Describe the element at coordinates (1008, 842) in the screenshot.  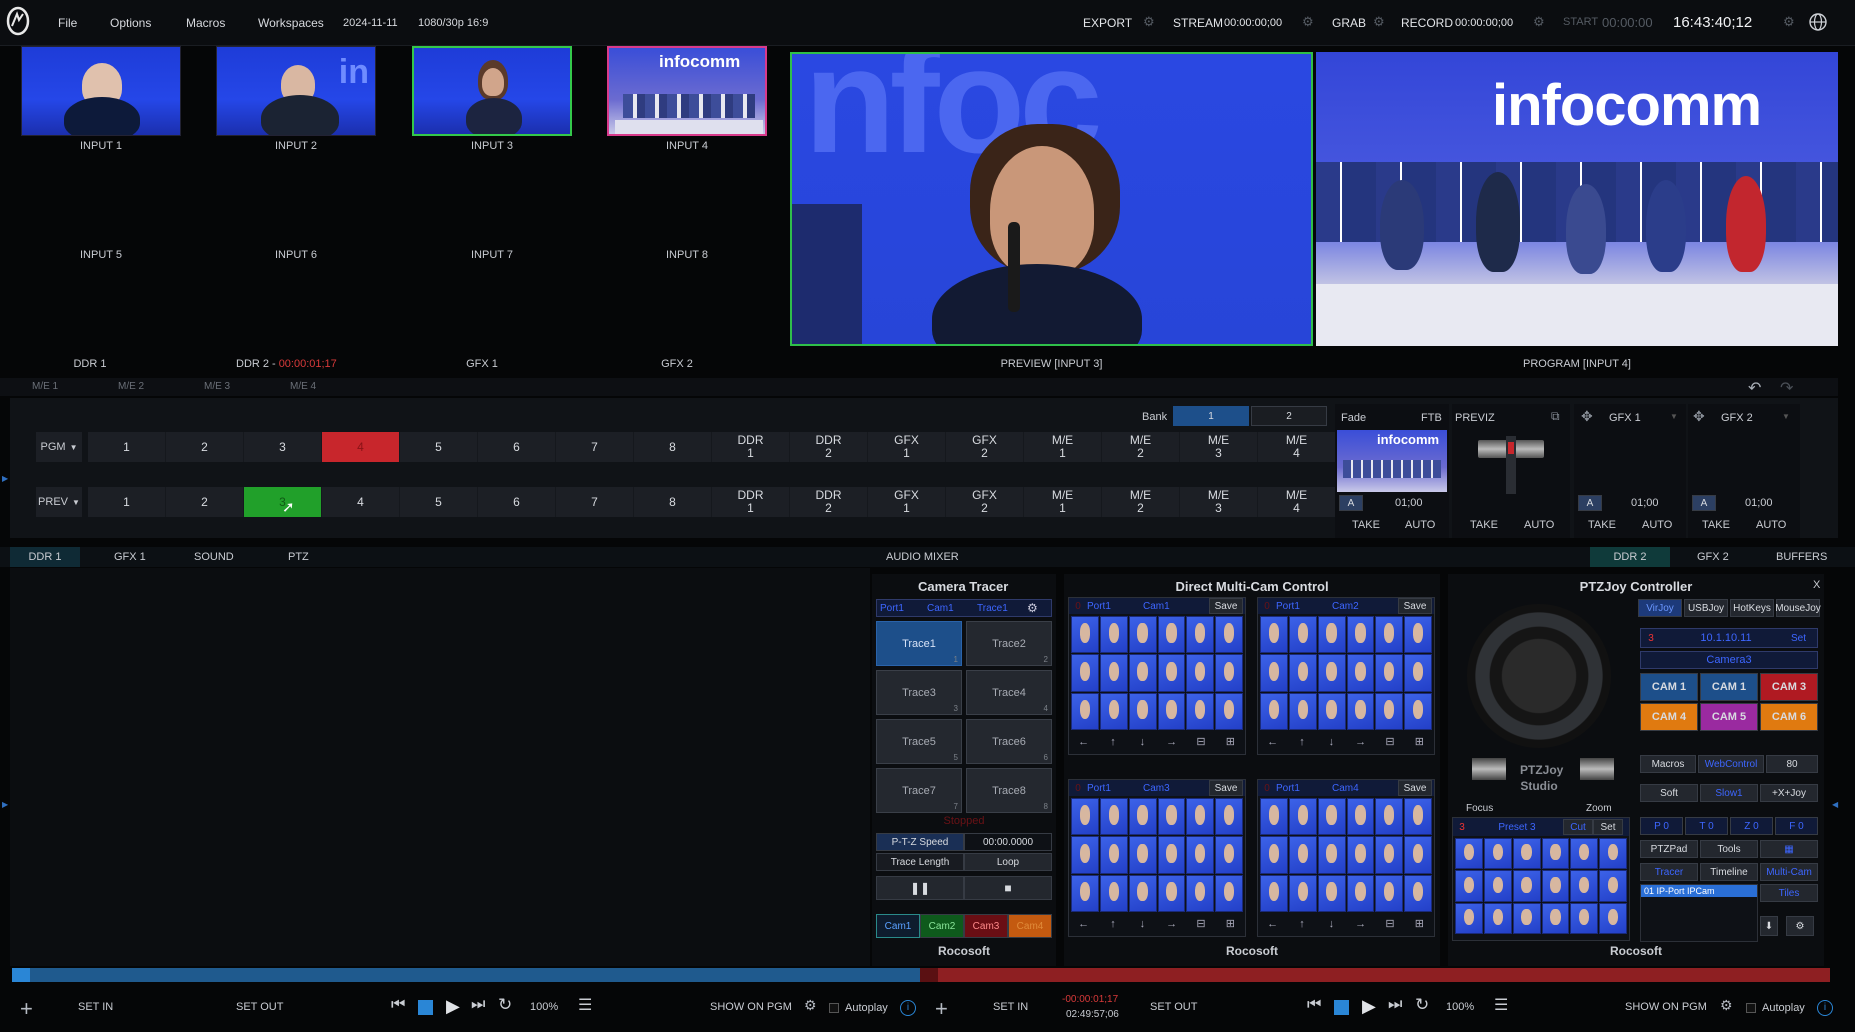
I see `ptz-speed-value: 00:00.0000` at that location.